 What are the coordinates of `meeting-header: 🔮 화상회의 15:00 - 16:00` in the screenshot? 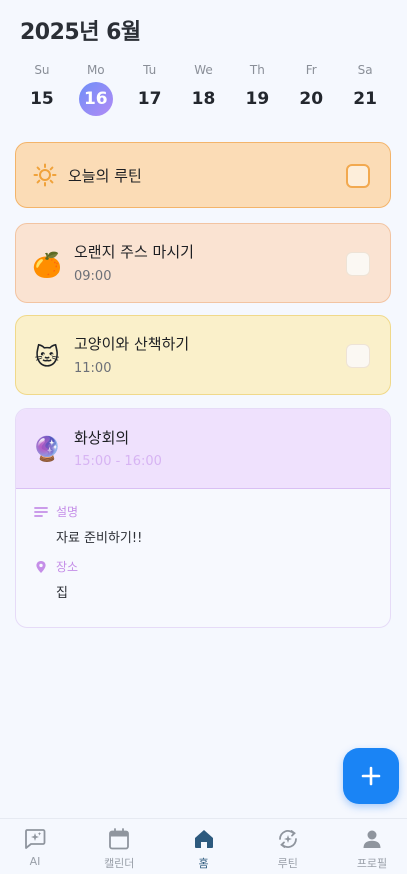 It's located at (203, 449).